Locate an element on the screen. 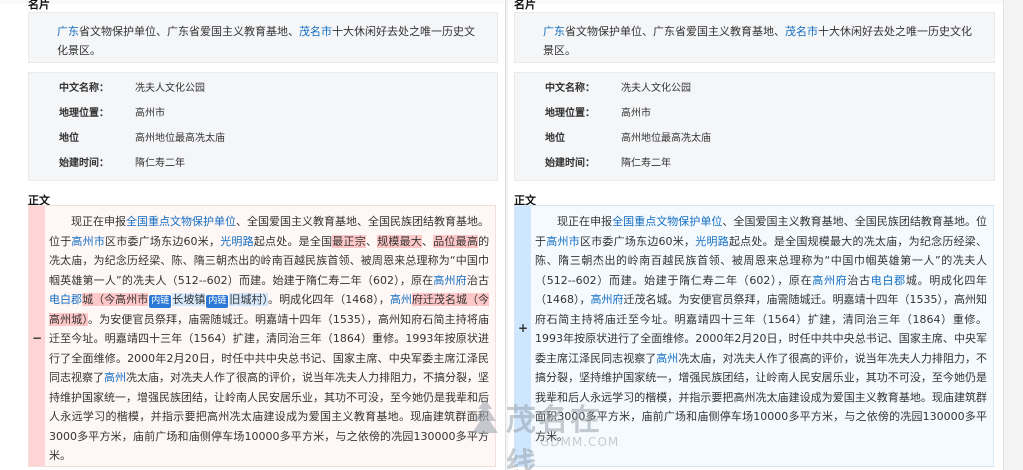 This screenshot has height=470, width=1023. deleted-text: 品位最高 is located at coordinates (456, 241).